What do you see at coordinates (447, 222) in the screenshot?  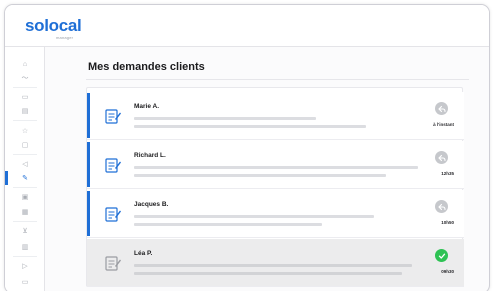 I see `request-time: 10h50` at bounding box center [447, 222].